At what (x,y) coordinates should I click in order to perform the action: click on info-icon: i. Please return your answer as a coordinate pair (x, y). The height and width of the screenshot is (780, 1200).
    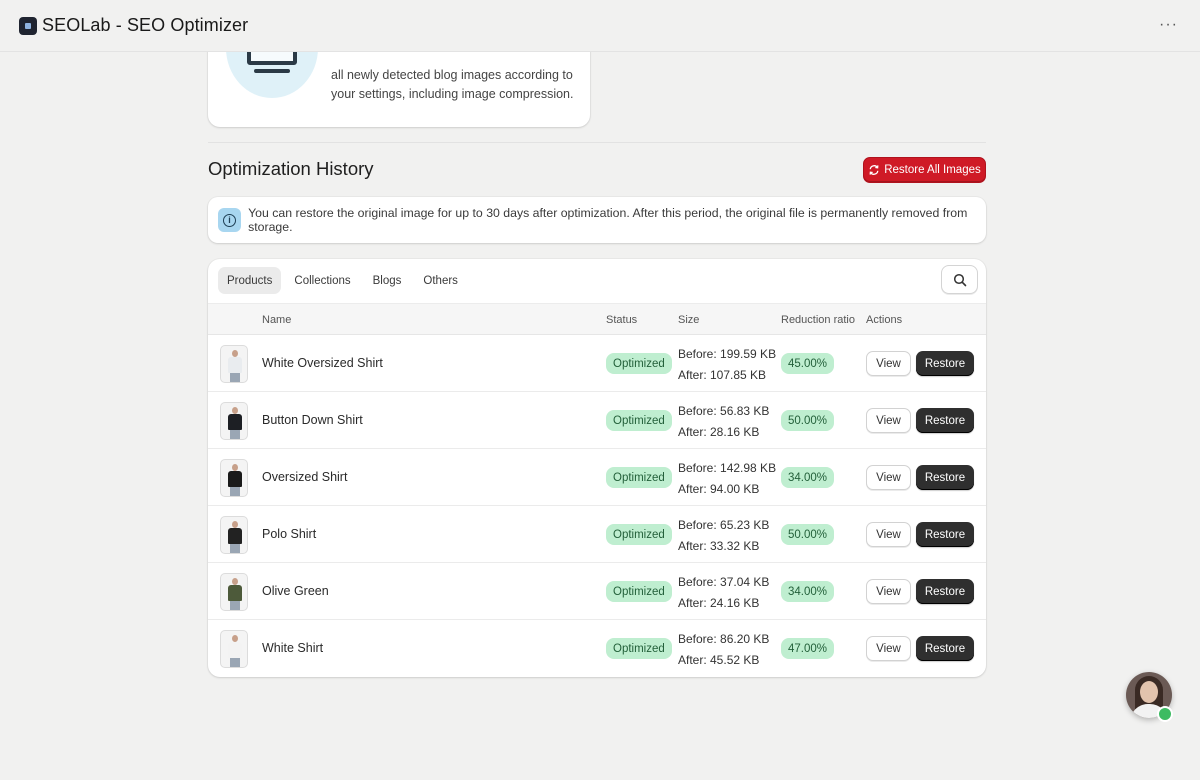
    Looking at the image, I should click on (230, 220).